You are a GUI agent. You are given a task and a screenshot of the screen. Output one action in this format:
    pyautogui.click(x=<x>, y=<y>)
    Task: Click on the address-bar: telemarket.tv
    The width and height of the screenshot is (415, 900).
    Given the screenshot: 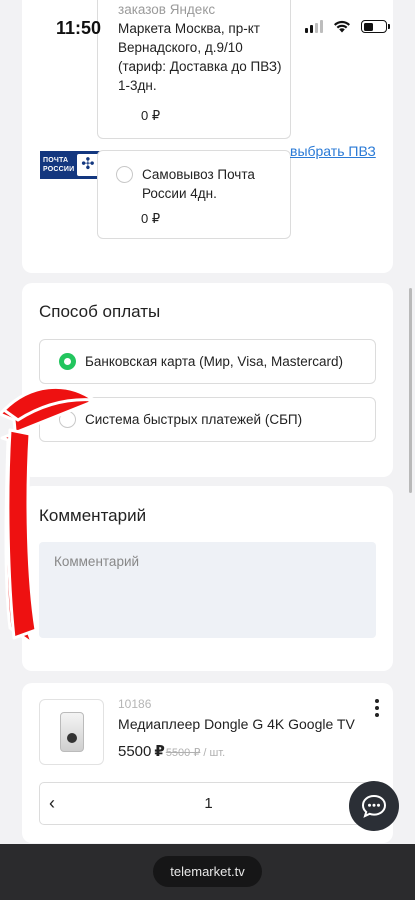 What is the action you would take?
    pyautogui.click(x=207, y=871)
    